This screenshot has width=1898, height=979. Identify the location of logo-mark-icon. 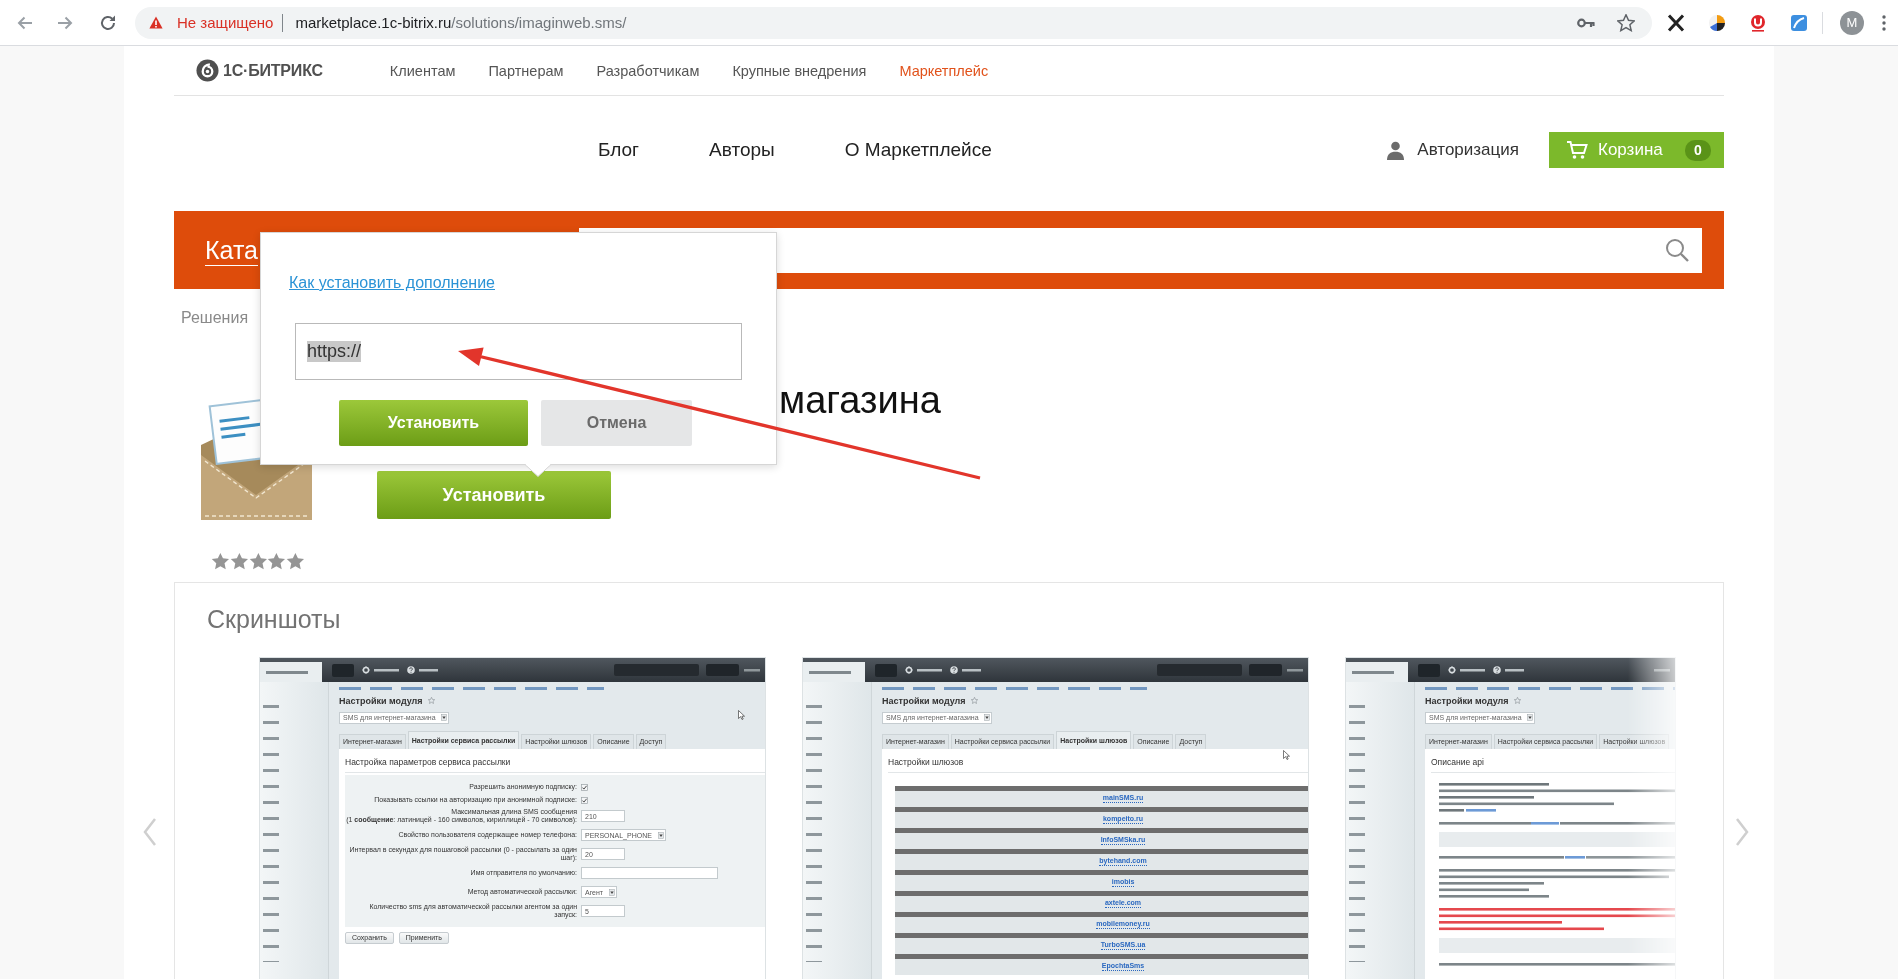
(207, 70).